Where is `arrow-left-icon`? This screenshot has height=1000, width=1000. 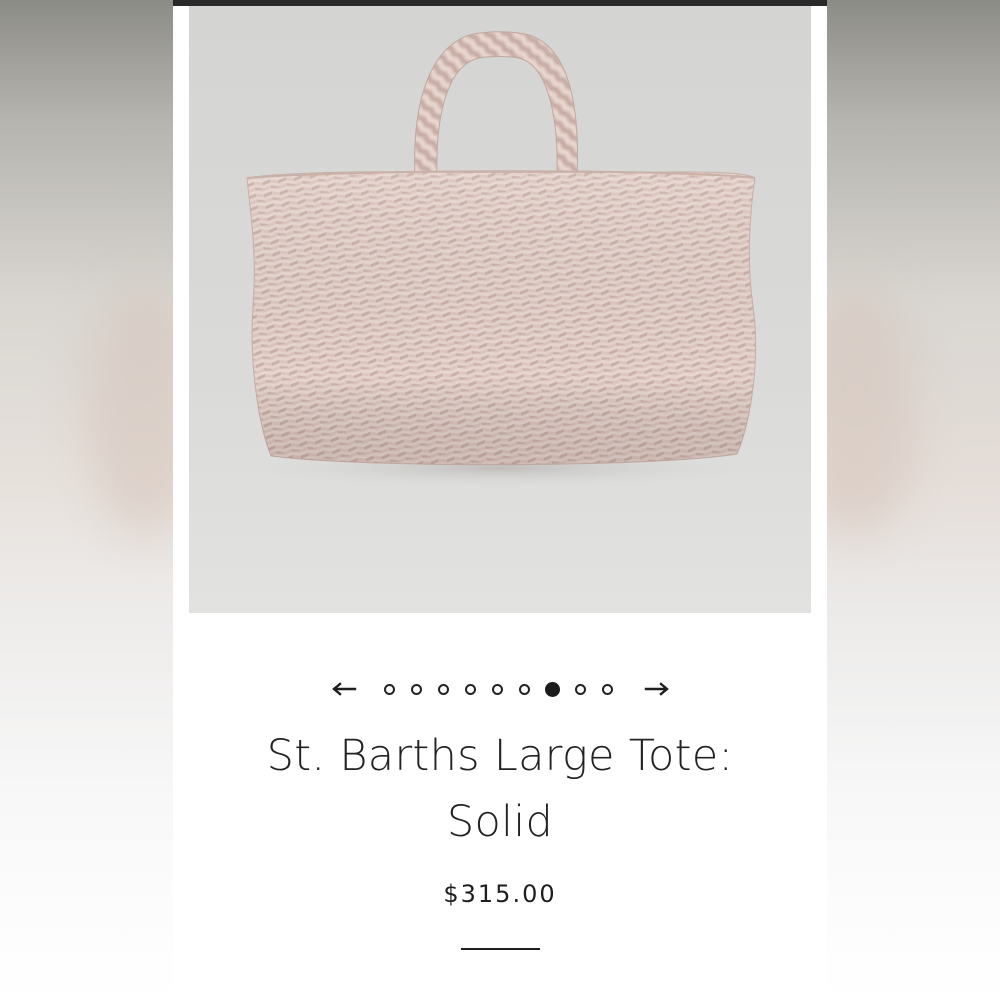
arrow-left-icon is located at coordinates (343, 689).